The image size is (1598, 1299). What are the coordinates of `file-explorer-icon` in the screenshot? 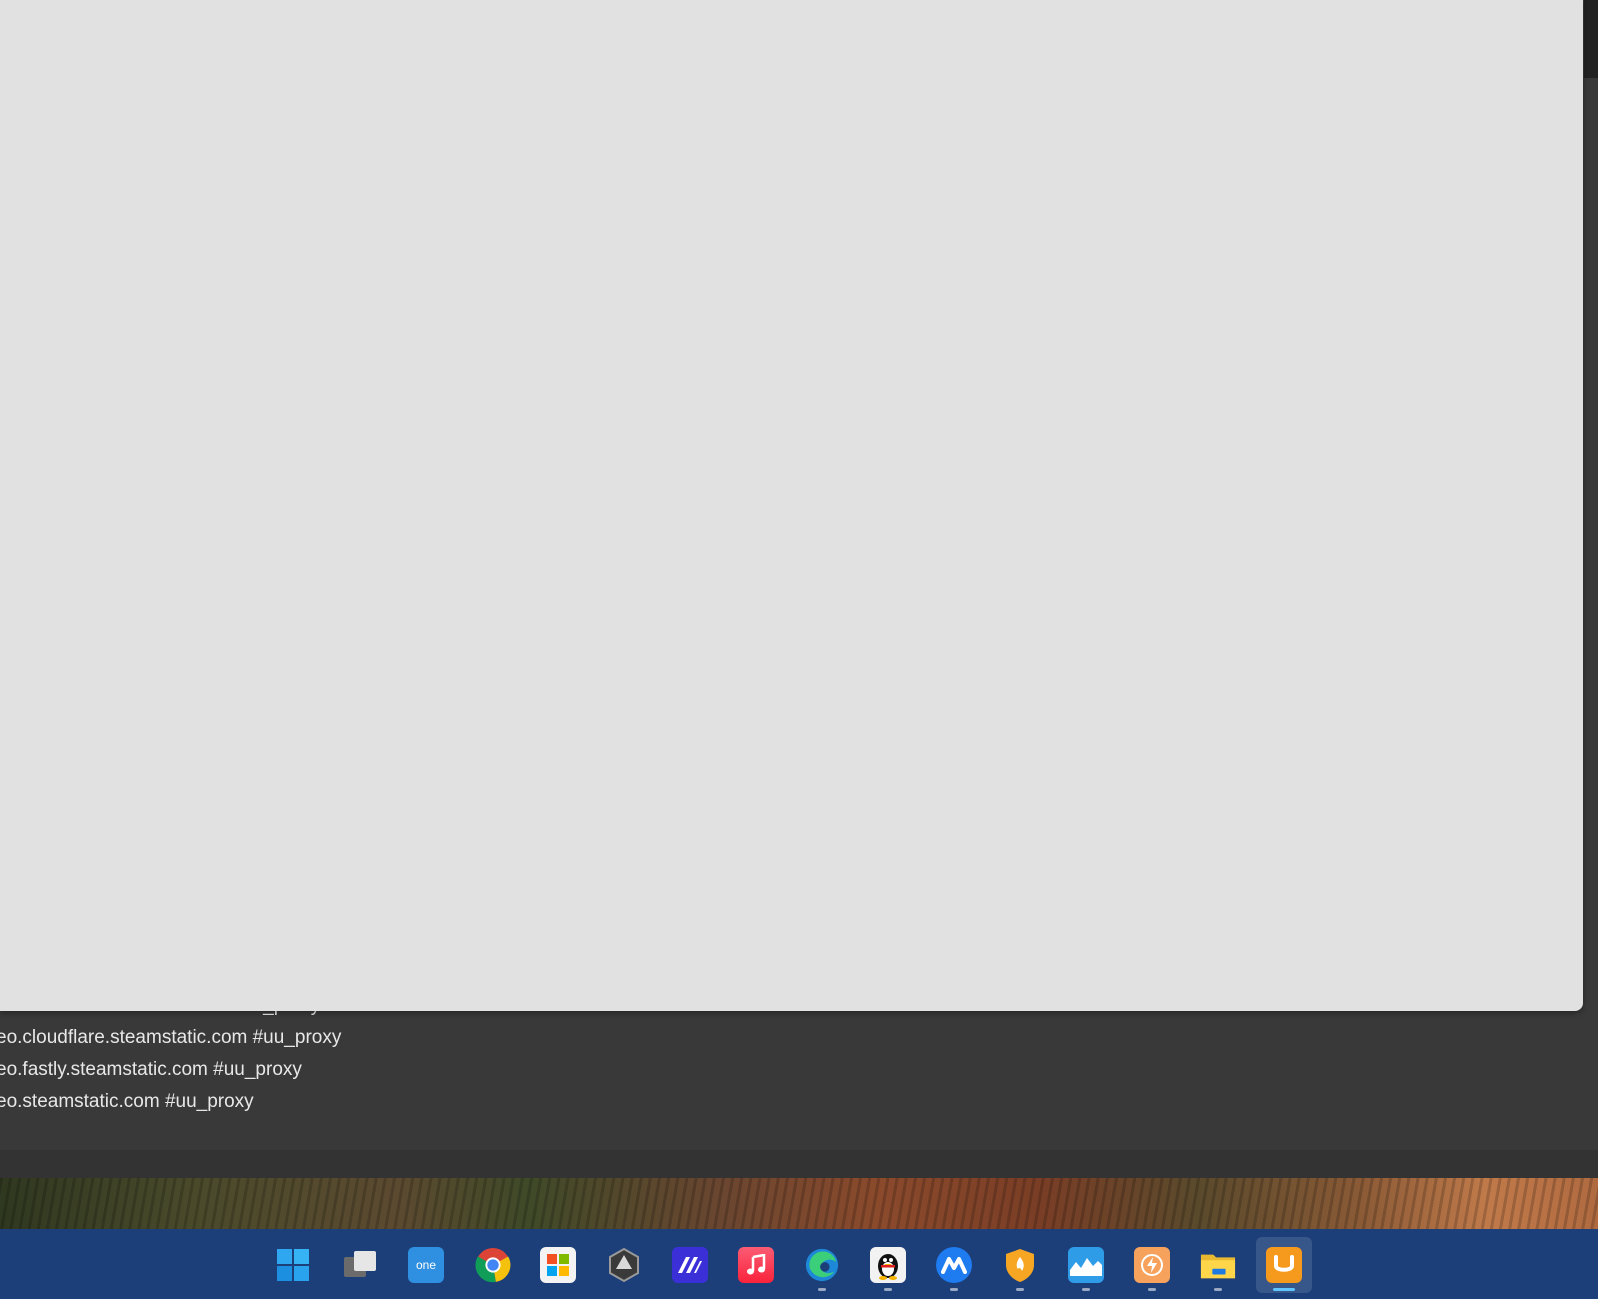 It's located at (1218, 1265).